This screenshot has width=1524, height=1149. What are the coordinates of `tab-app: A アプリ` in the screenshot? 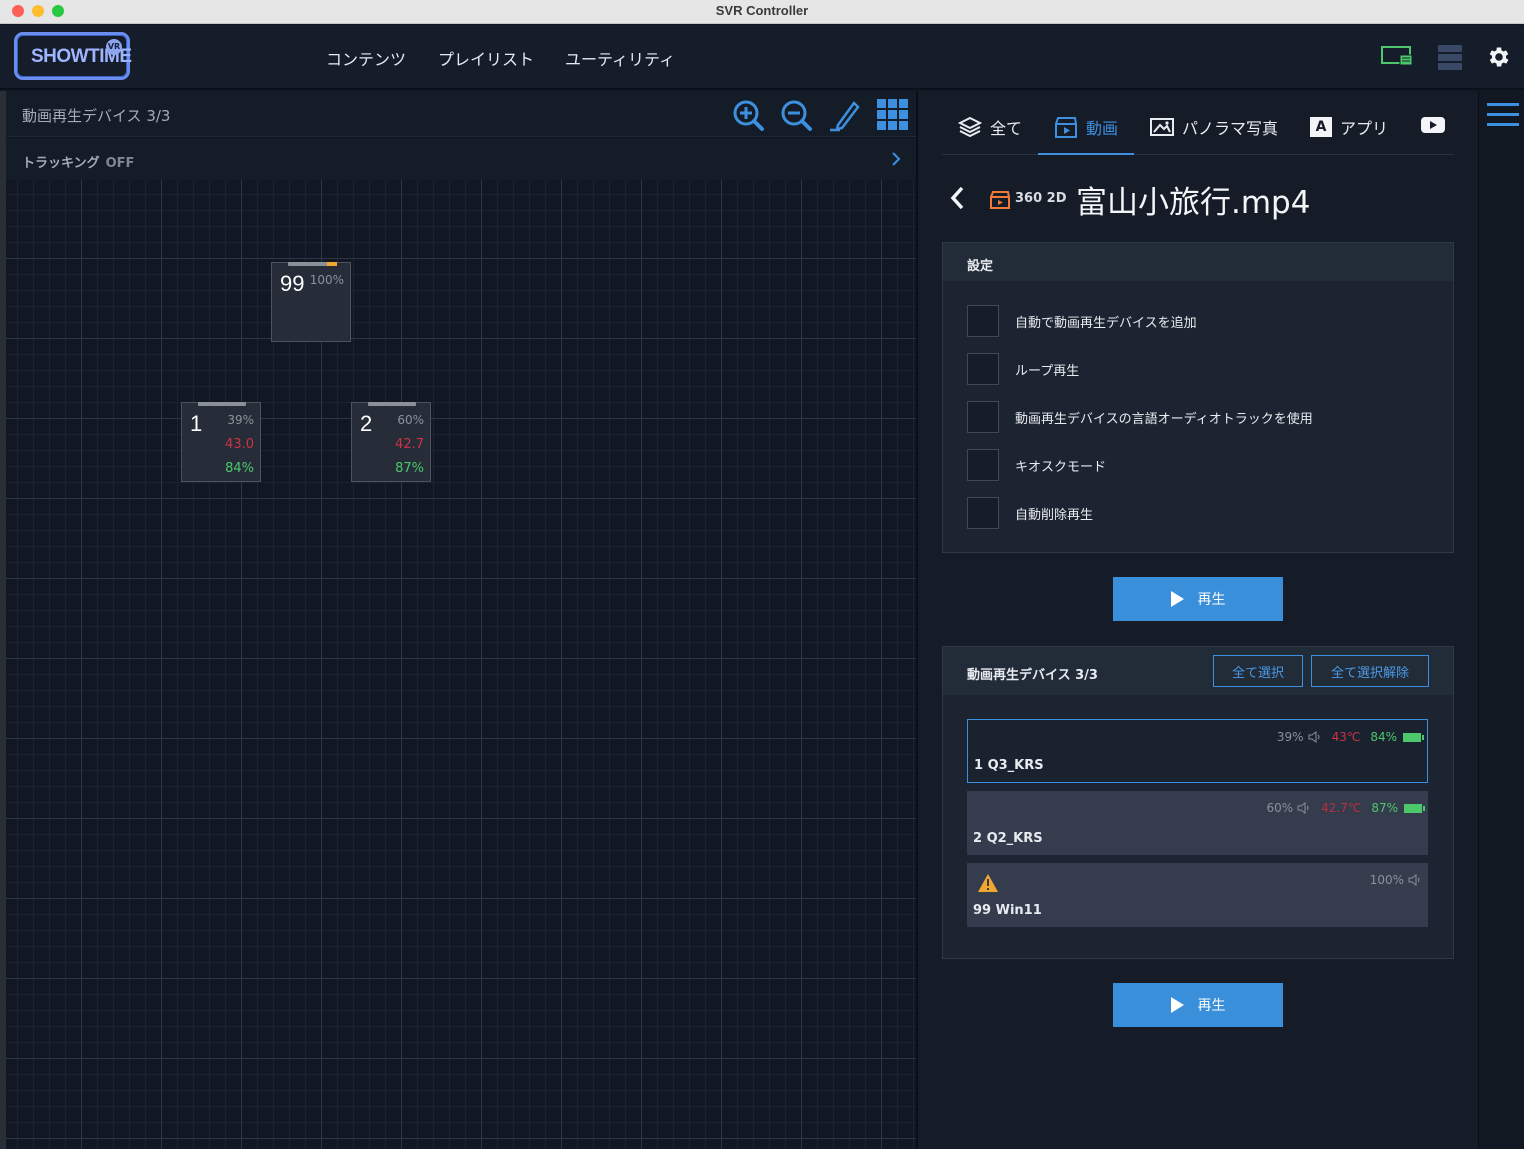 It's located at (1349, 127).